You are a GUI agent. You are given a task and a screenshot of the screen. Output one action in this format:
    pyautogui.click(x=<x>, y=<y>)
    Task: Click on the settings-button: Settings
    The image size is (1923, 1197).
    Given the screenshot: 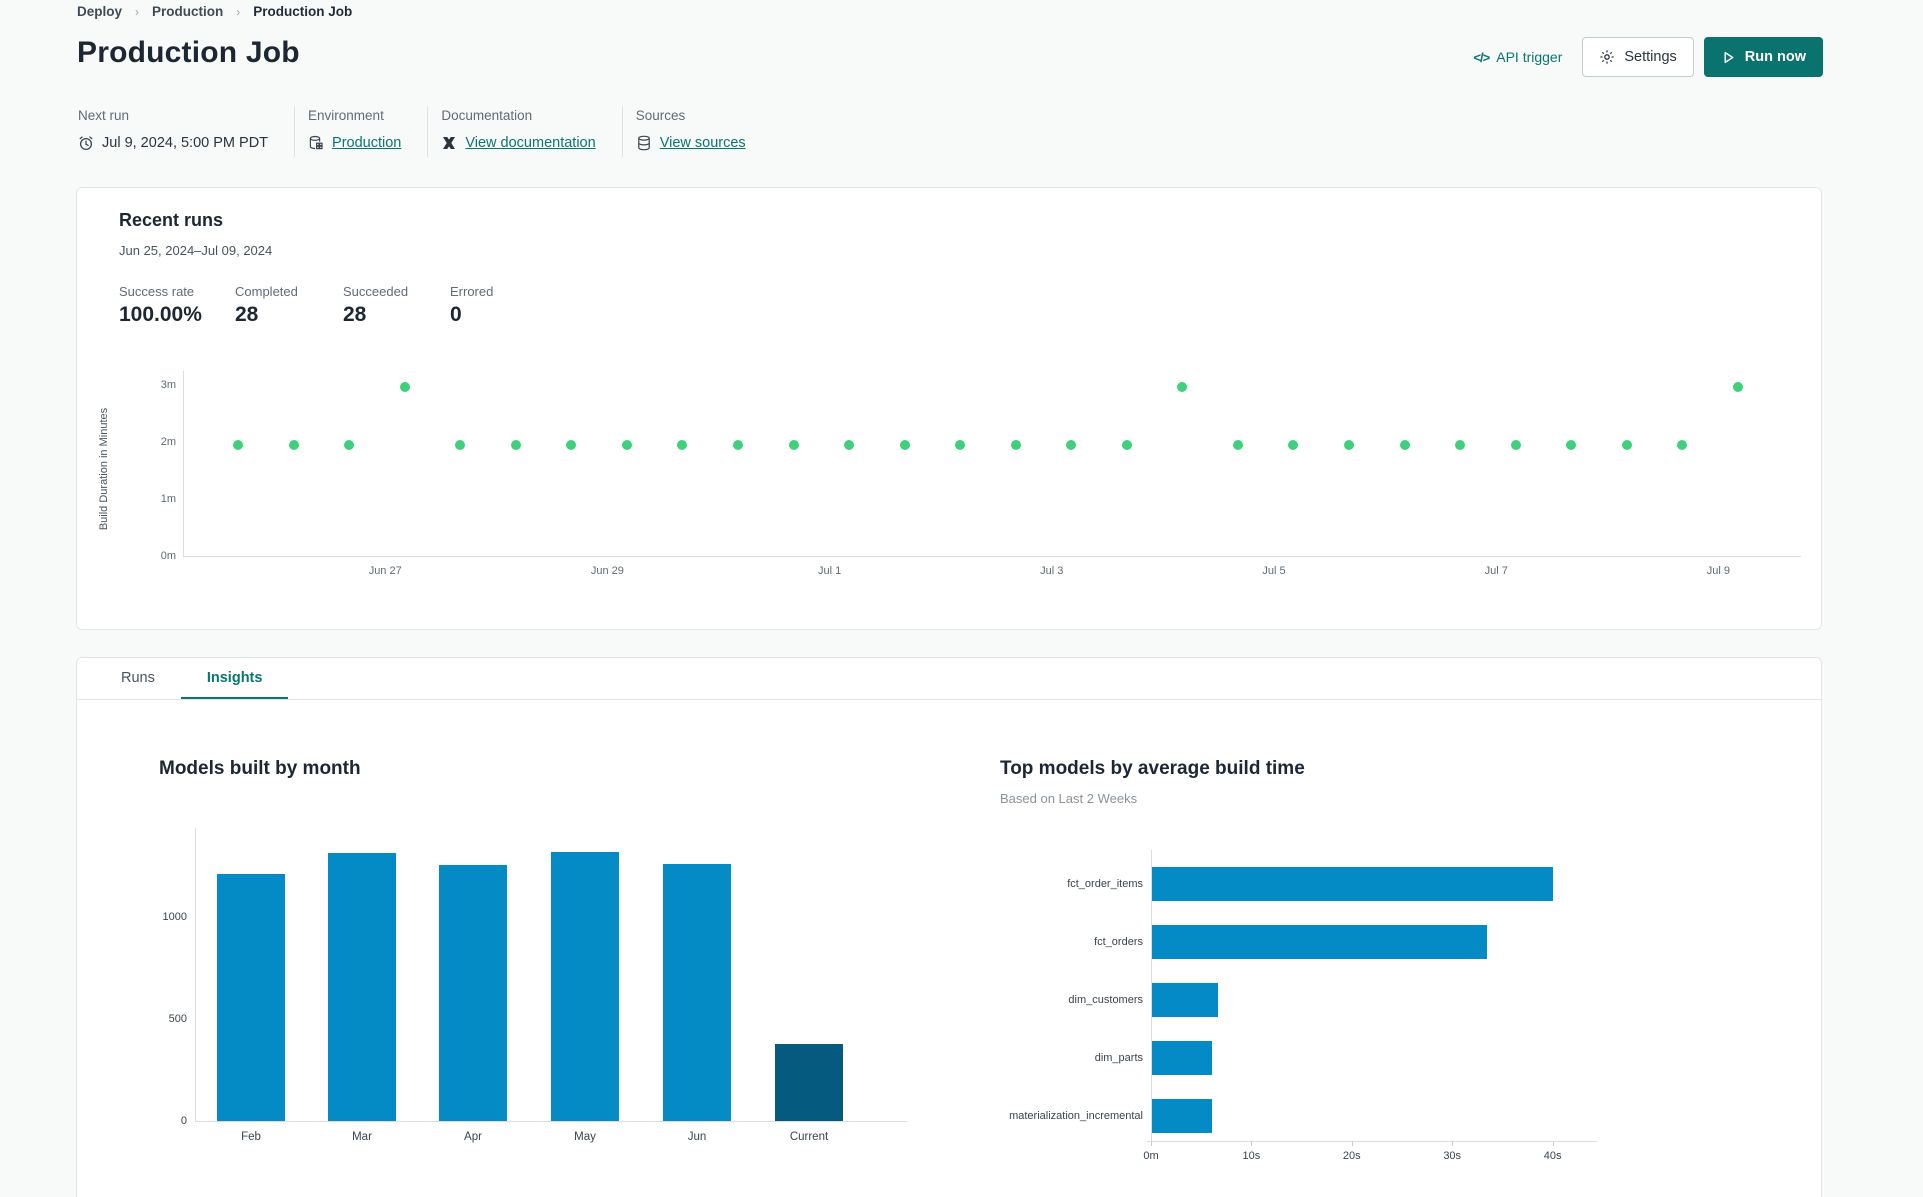 What is the action you would take?
    pyautogui.click(x=1638, y=57)
    